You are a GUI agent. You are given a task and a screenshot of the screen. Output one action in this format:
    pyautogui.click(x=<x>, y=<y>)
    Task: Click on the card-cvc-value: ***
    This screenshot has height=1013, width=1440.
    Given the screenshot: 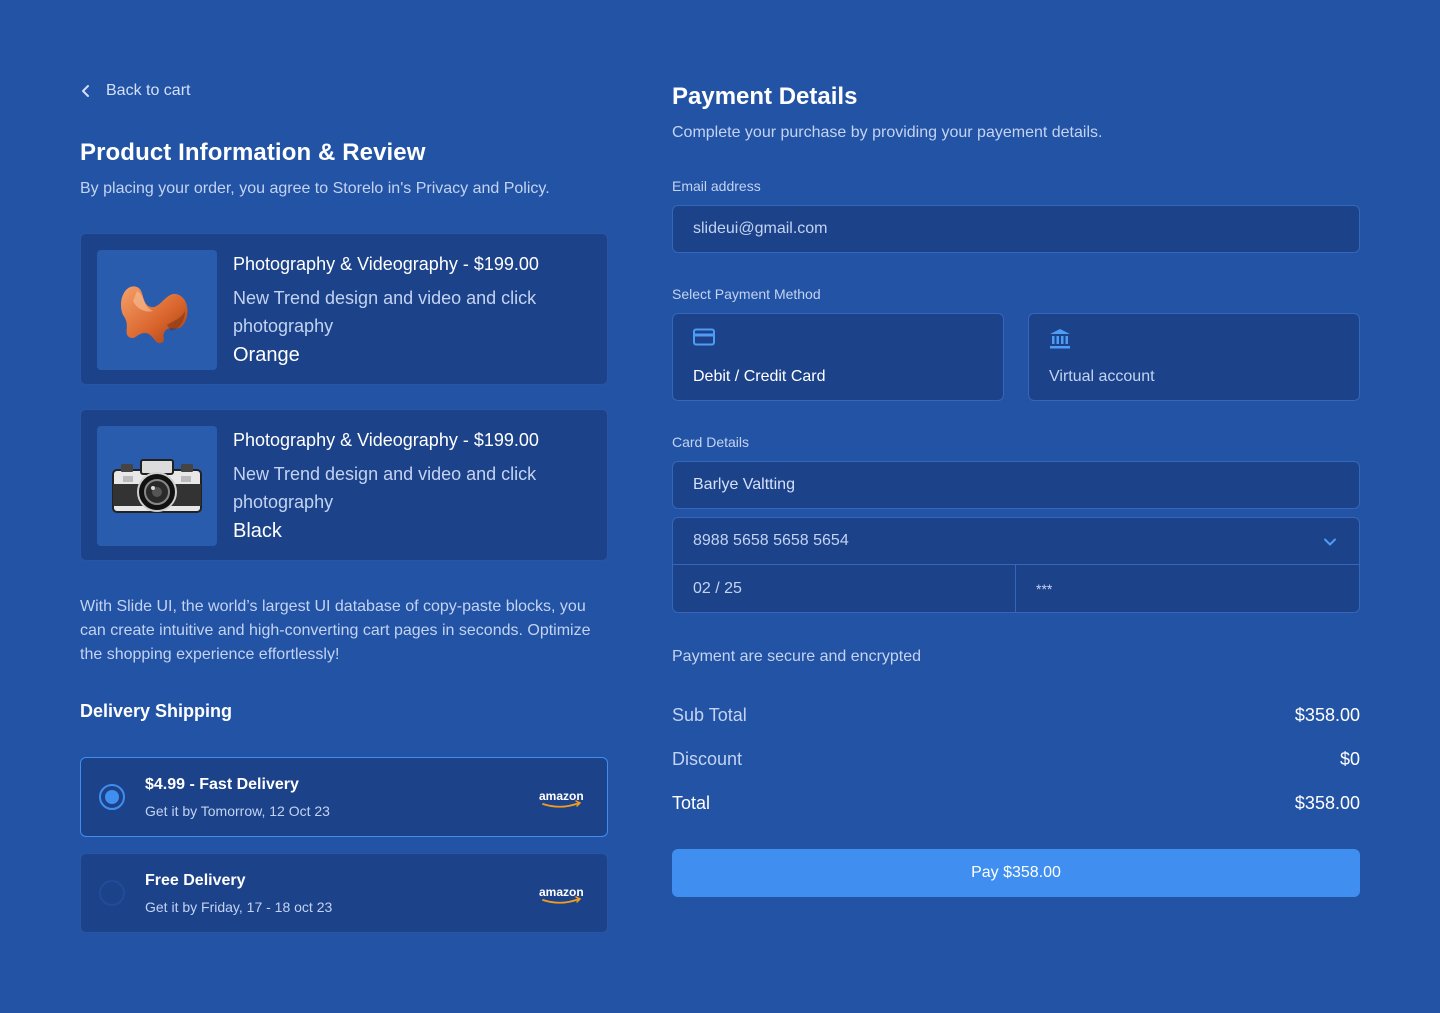 What is the action you would take?
    pyautogui.click(x=1044, y=588)
    